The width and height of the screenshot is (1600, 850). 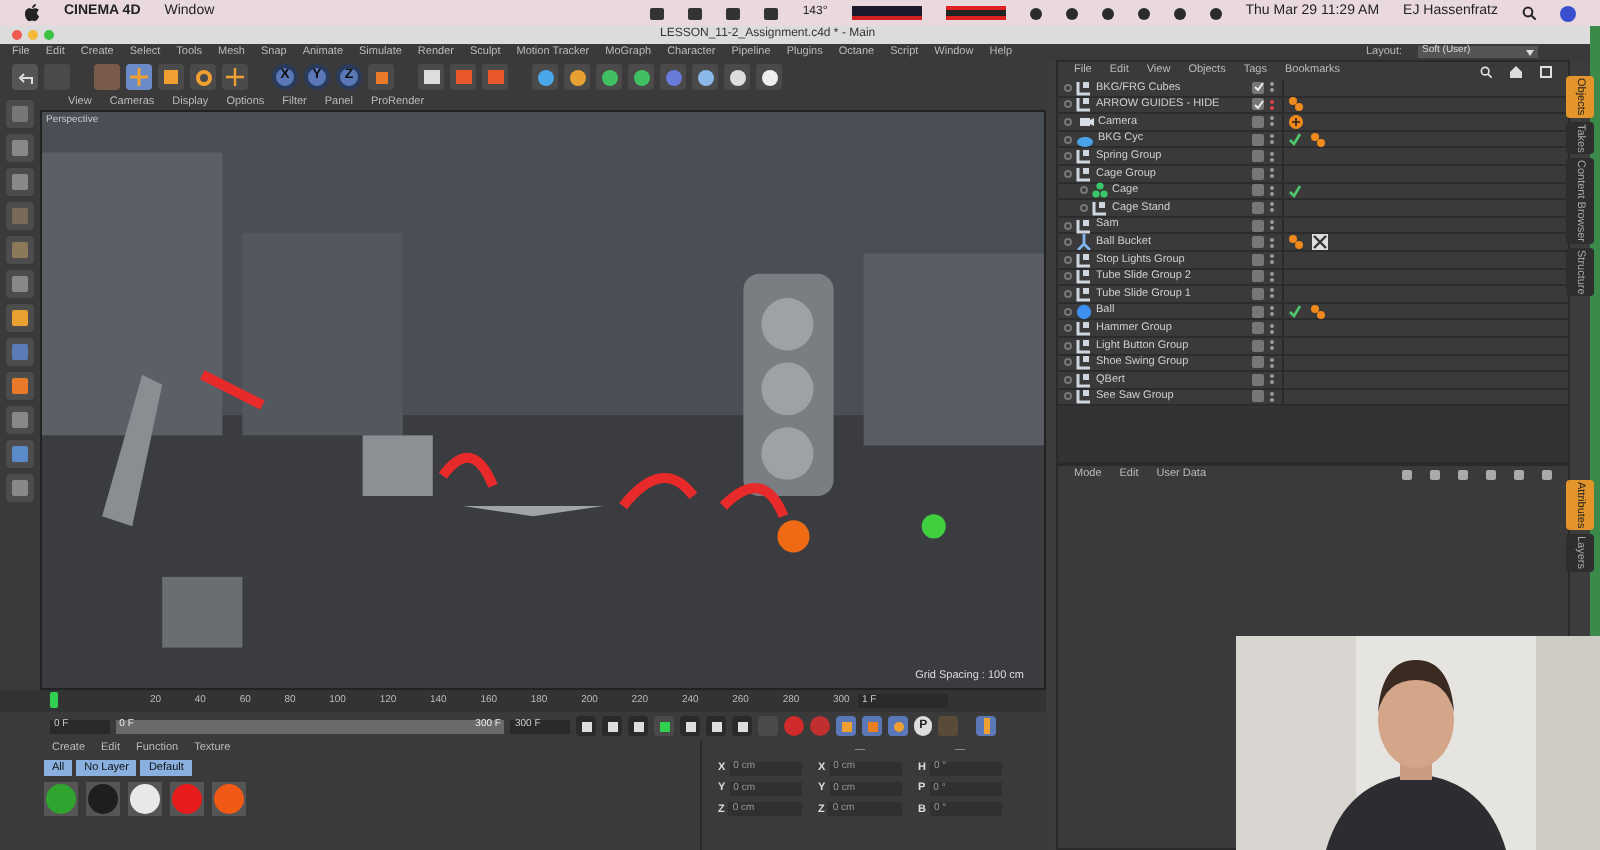 What do you see at coordinates (171, 77) in the screenshot?
I see `scale-icon` at bounding box center [171, 77].